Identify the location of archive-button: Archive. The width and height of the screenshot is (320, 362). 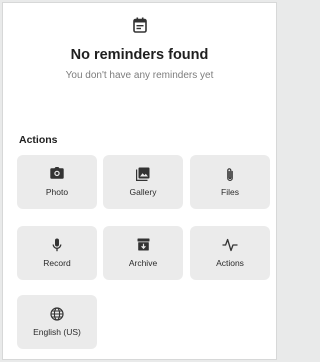
(143, 253).